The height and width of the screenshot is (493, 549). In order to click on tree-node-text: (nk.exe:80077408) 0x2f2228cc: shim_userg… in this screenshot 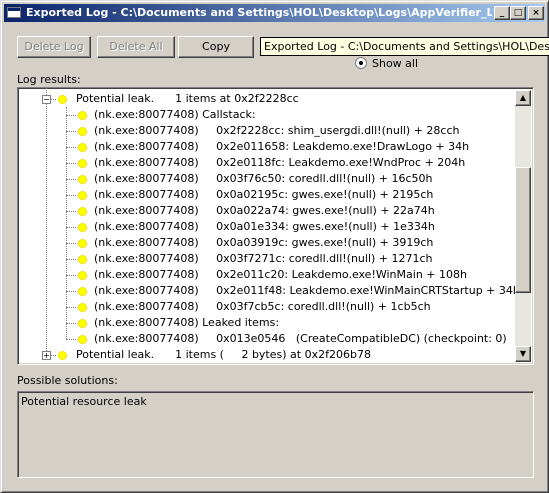, I will do `click(277, 130)`.